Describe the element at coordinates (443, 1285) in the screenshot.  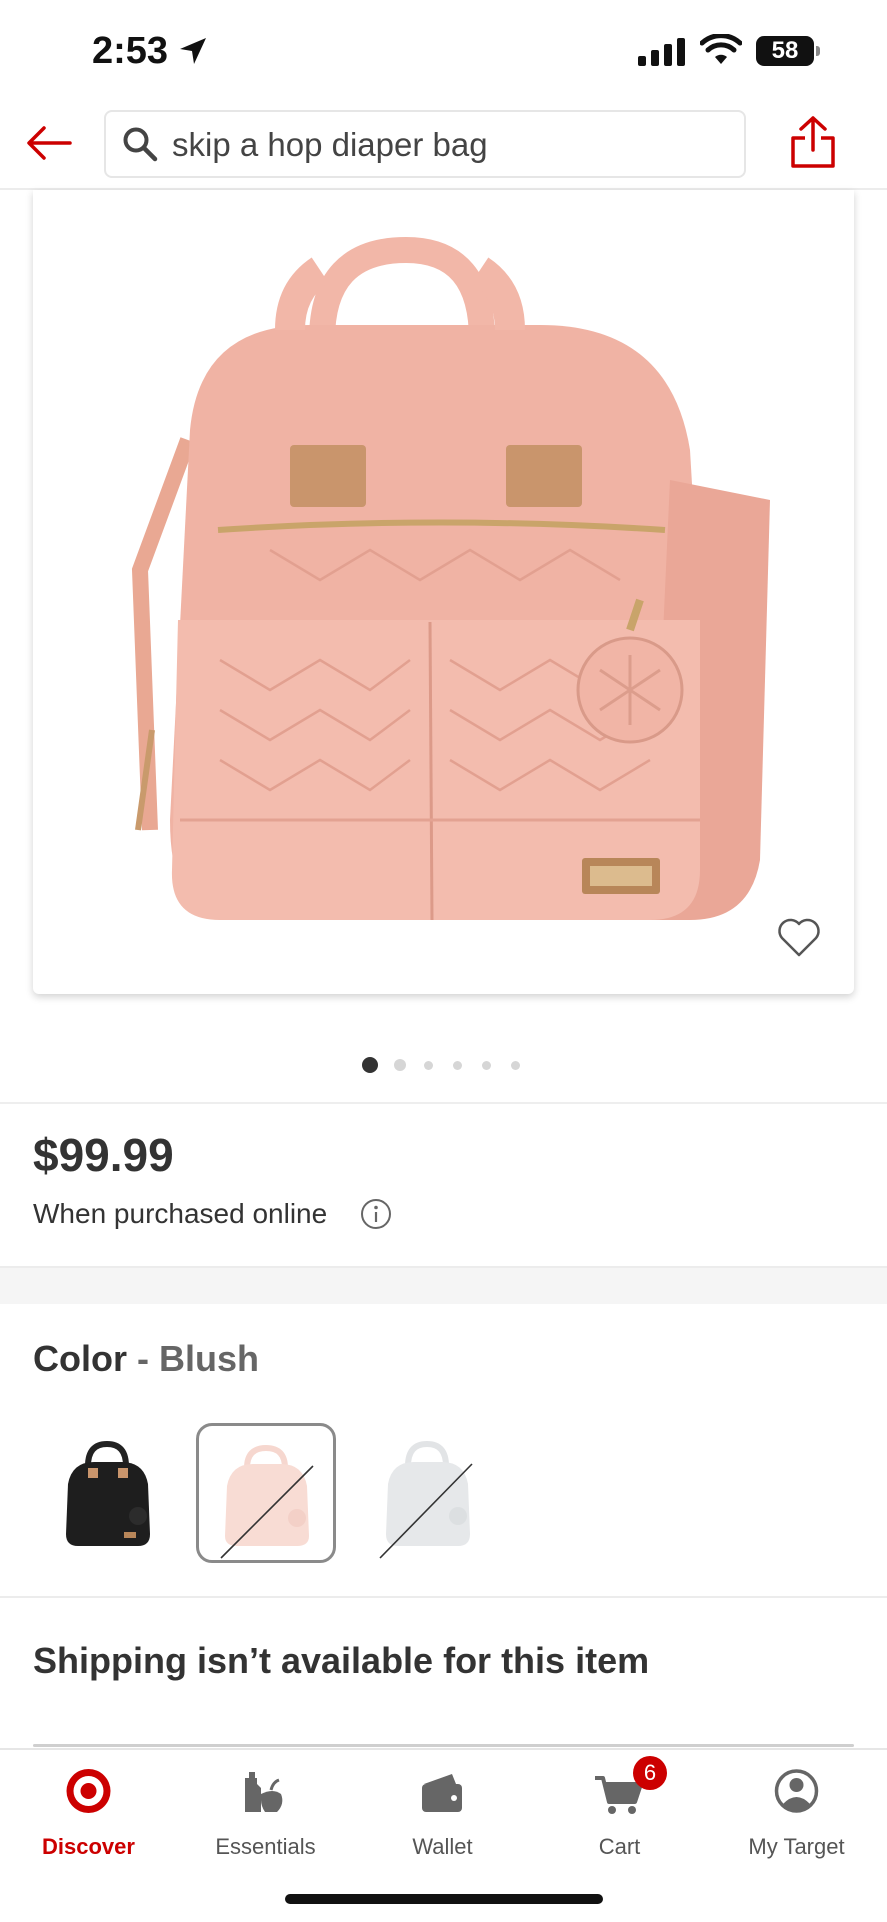
I see `section-spacer` at that location.